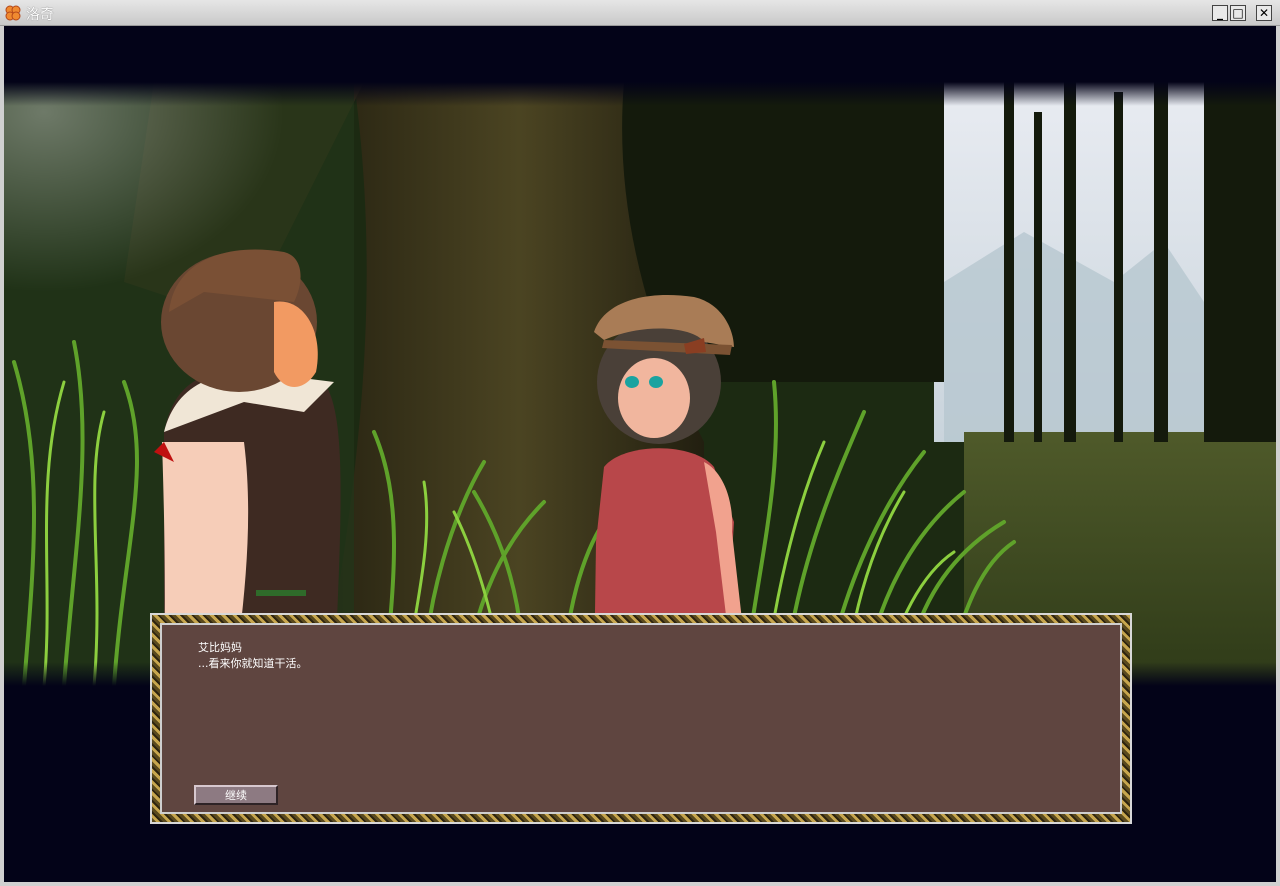 This screenshot has height=886, width=1280. I want to click on window-title: 洛奇, so click(40, 15).